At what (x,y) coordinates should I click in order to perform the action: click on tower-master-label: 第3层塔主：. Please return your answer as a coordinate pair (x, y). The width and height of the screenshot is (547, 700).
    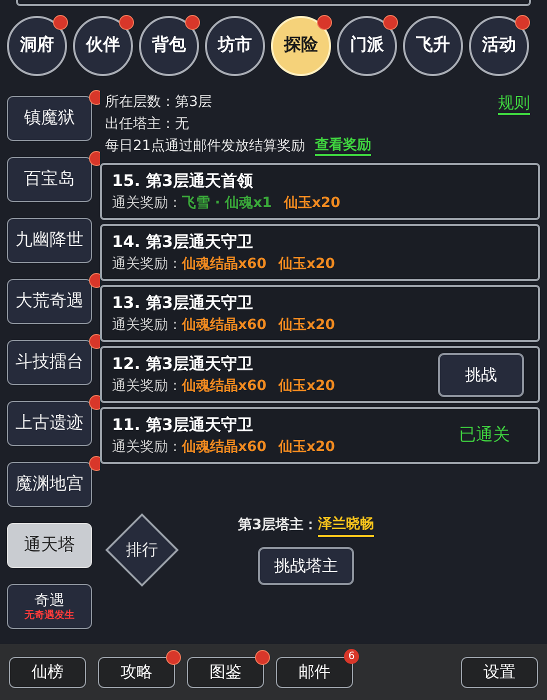
    Looking at the image, I should click on (278, 525).